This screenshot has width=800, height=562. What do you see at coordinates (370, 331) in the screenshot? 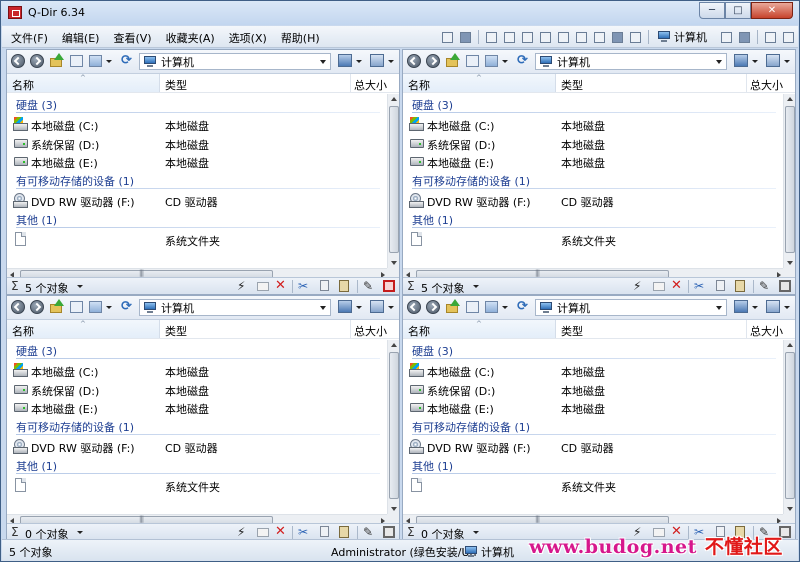
I see `column-size: 总大小` at bounding box center [370, 331].